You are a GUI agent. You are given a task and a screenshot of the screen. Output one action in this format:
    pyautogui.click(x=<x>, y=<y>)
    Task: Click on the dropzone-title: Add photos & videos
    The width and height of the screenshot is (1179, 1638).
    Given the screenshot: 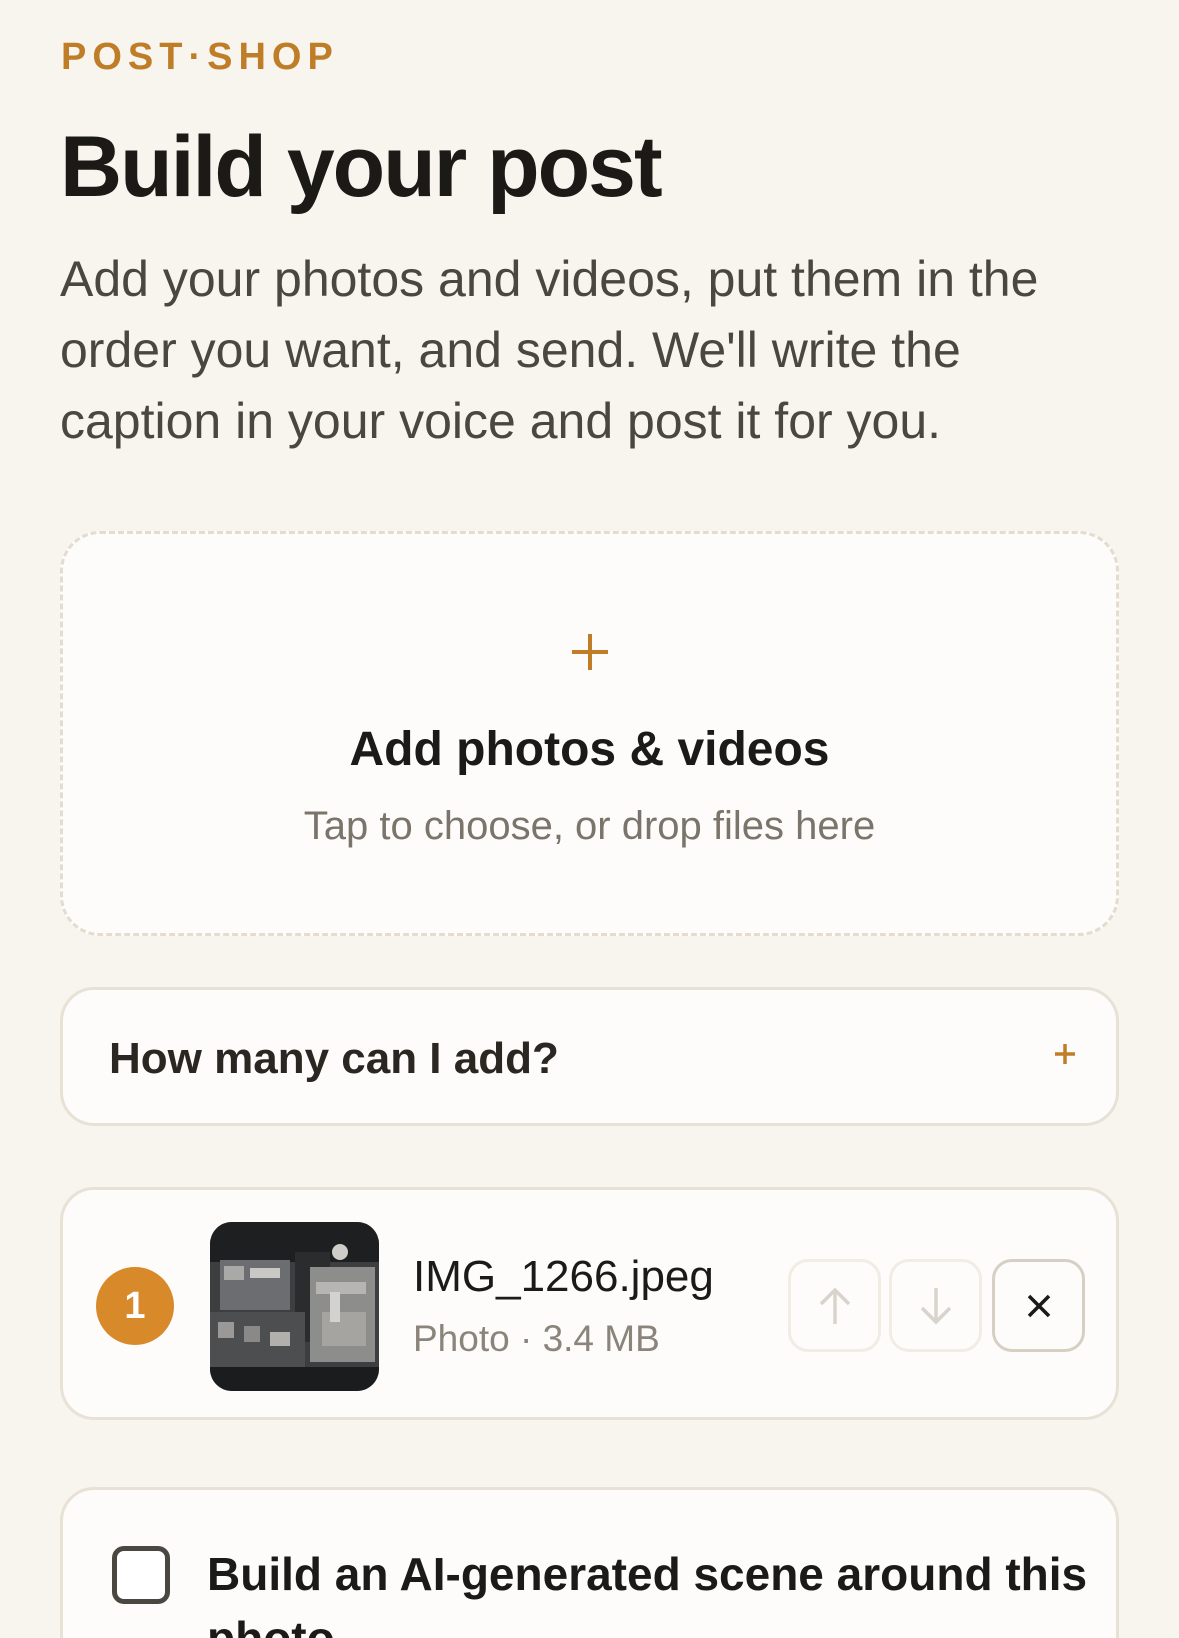 What is the action you would take?
    pyautogui.click(x=589, y=749)
    